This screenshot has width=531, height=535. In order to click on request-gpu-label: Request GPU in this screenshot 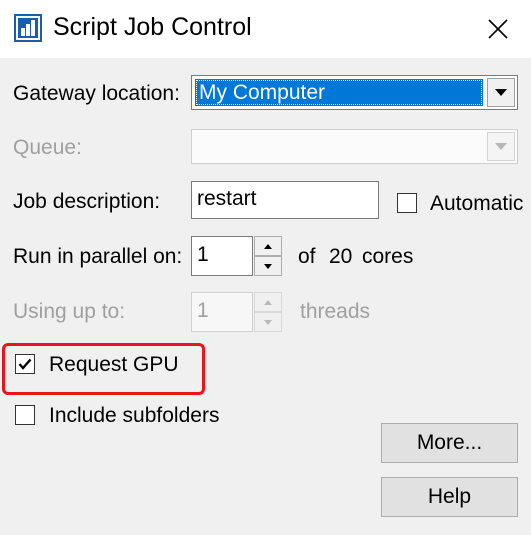, I will do `click(114, 364)`.